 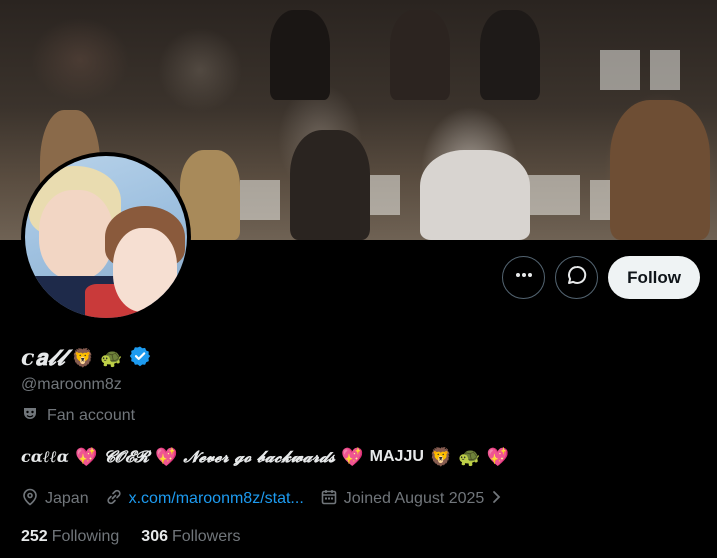 I want to click on following-label: Following, so click(x=85, y=536).